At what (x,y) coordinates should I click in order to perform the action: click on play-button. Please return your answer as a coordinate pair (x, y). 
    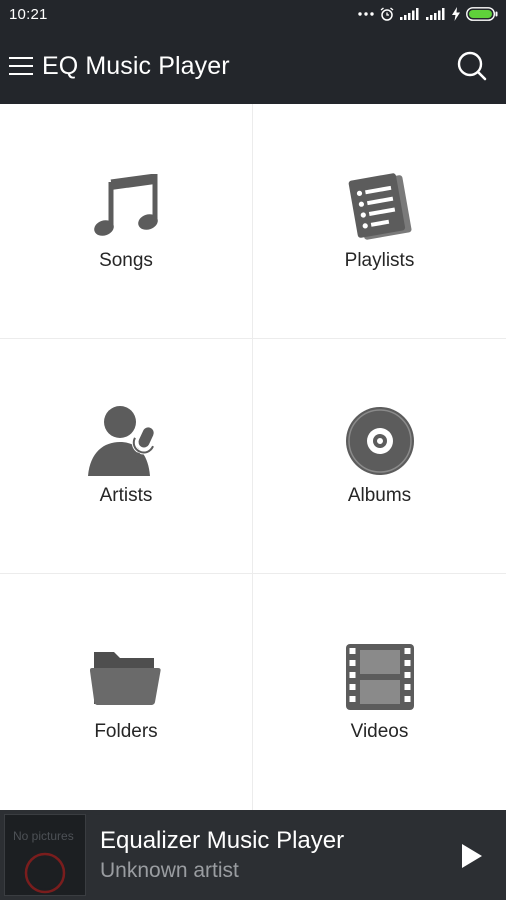
    Looking at the image, I should click on (472, 856).